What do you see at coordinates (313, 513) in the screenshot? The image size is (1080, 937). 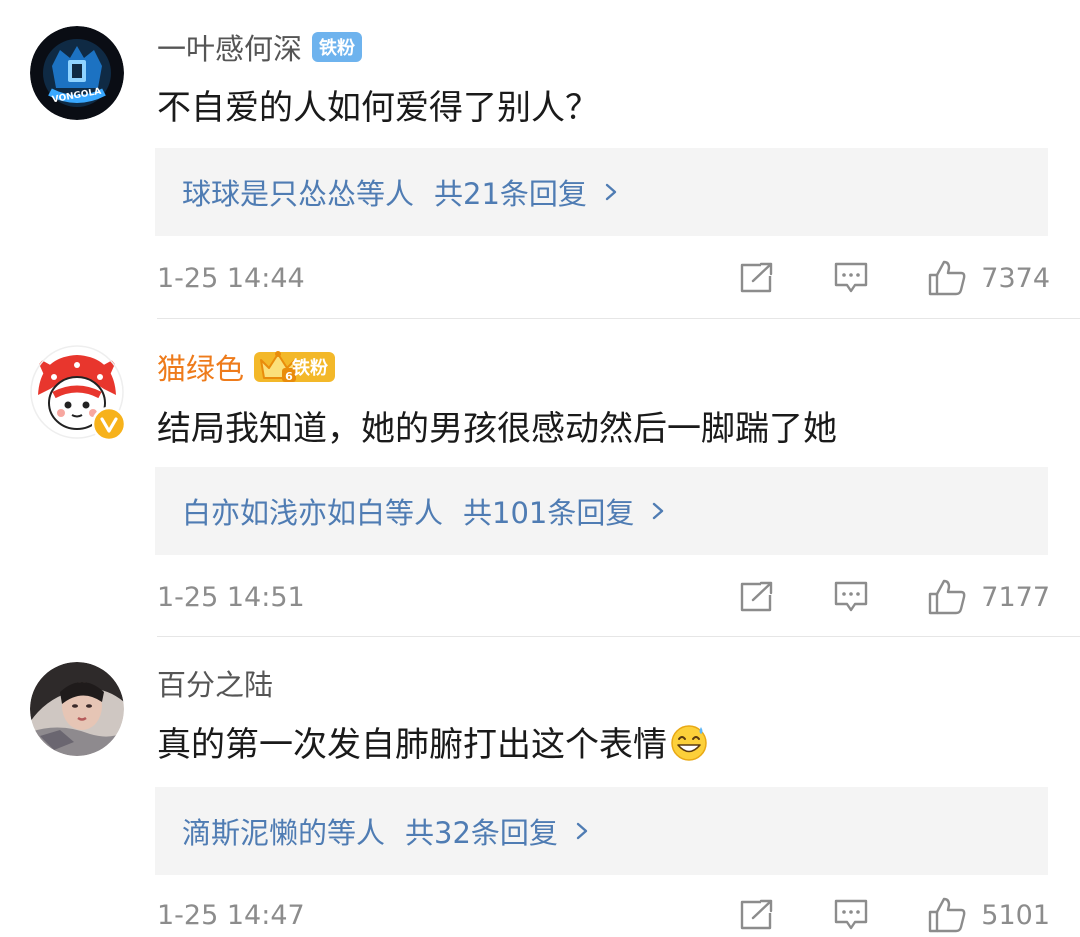 I see `reply-authors: 白亦如浅亦如白等人` at bounding box center [313, 513].